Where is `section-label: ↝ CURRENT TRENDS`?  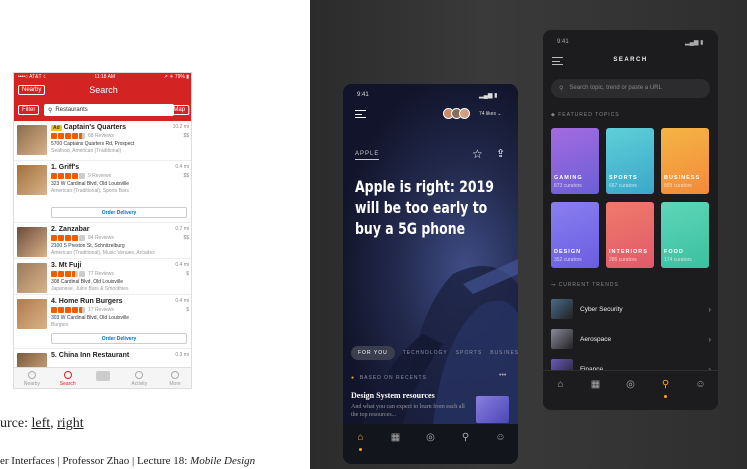
section-label: ↝ CURRENT TRENDS is located at coordinates (585, 285).